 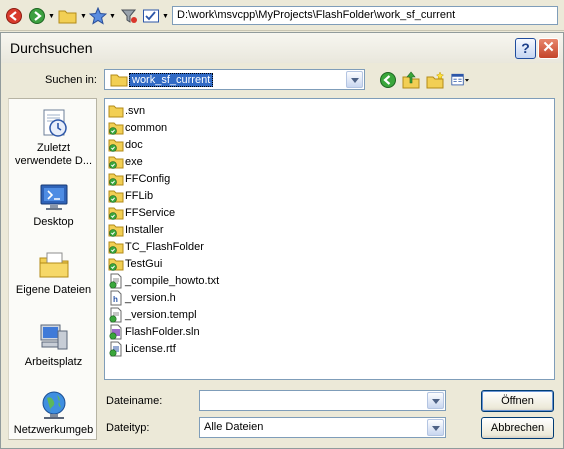 What do you see at coordinates (322, 400) in the screenshot?
I see `filename-combo` at bounding box center [322, 400].